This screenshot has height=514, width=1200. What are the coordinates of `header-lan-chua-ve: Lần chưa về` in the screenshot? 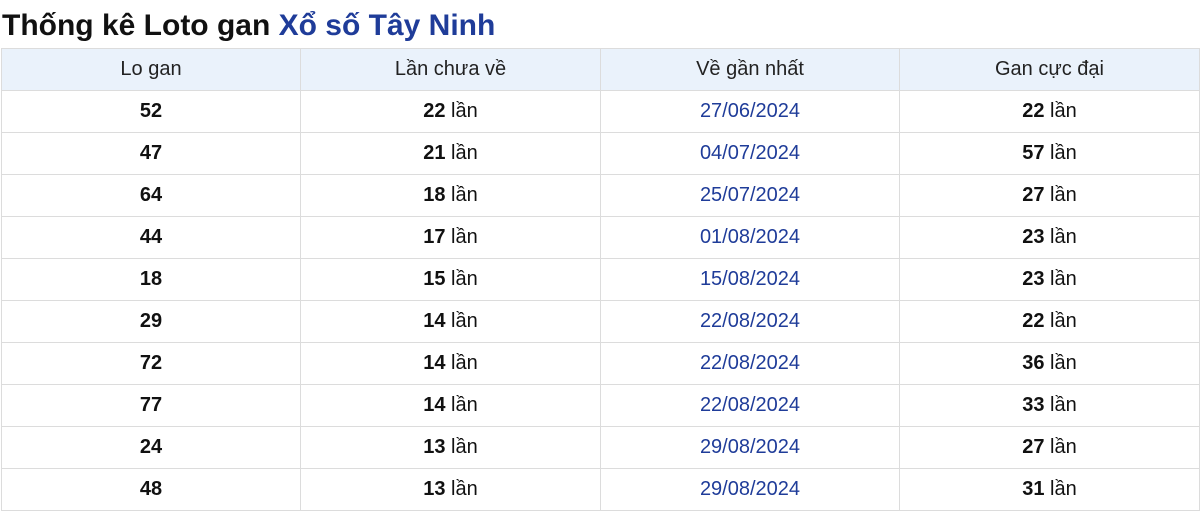 It's located at (450, 69).